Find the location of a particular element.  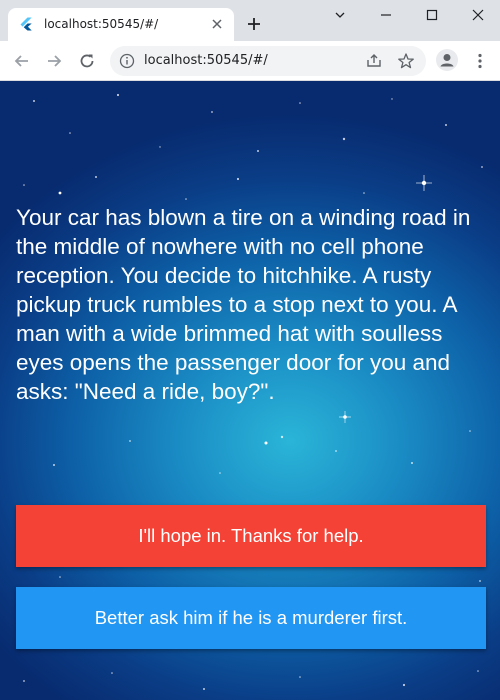

choice-button-accept-ride: I'll hope in. Thanks for help. is located at coordinates (251, 536).